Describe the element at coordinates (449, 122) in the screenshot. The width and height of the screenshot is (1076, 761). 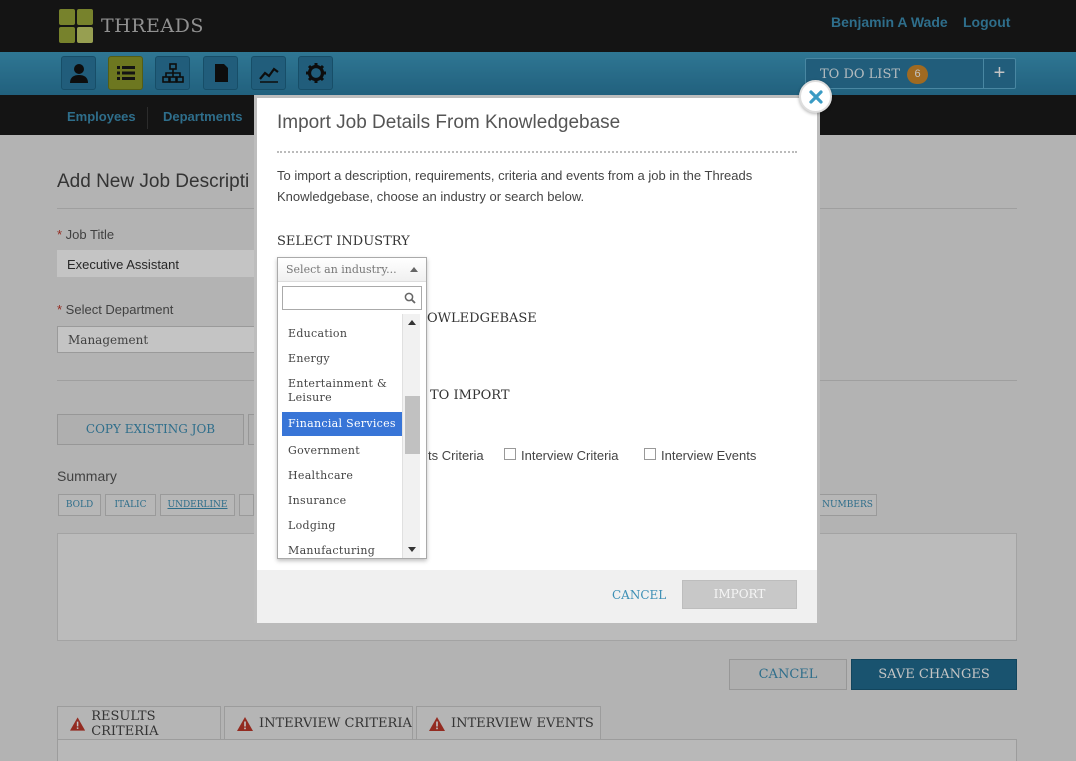
I see `dialog-title: Import Job Details From Knowledgebase` at that location.